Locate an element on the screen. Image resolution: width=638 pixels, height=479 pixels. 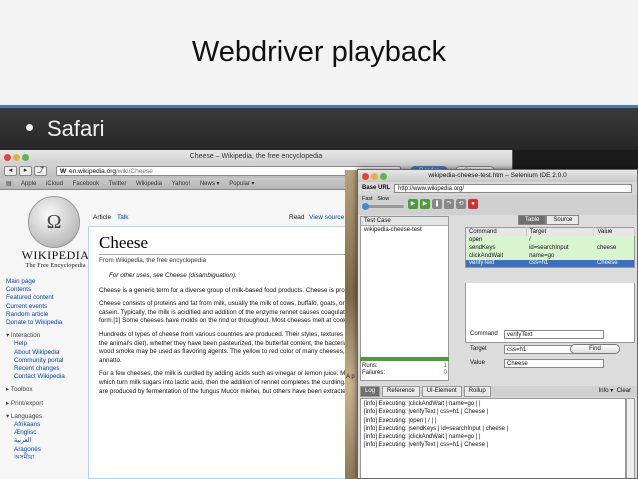
table-row: open / is located at coordinates (550, 239).